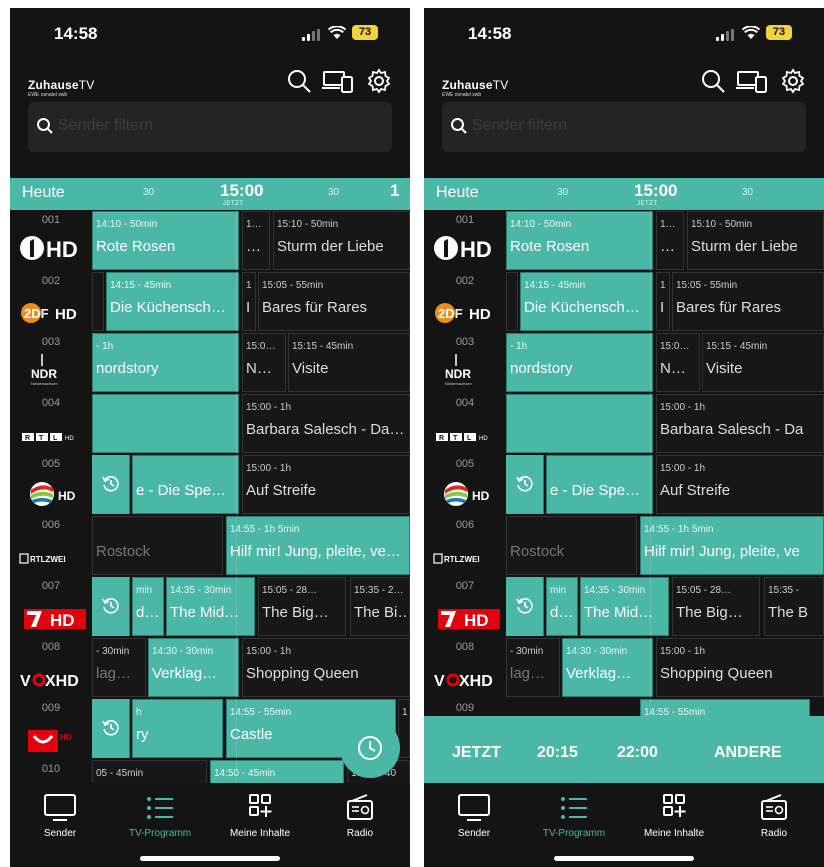 This screenshot has height=867, width=824. What do you see at coordinates (60, 807) in the screenshot?
I see `tv-icon` at bounding box center [60, 807].